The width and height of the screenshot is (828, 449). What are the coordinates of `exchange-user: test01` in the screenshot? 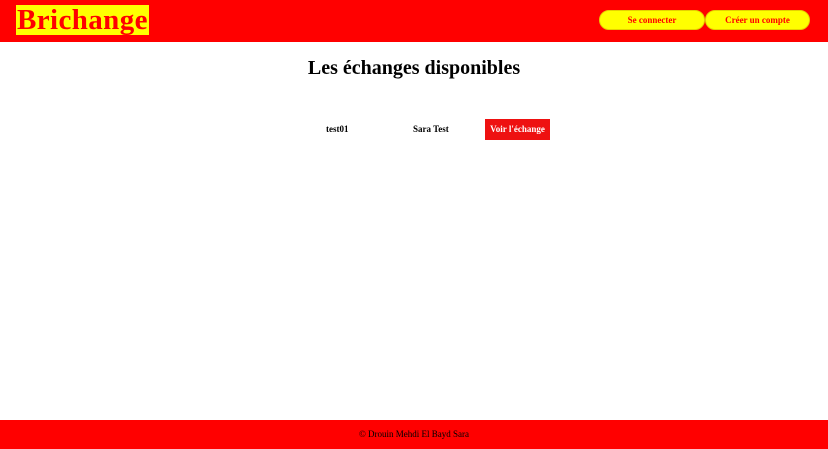 It's located at (337, 129).